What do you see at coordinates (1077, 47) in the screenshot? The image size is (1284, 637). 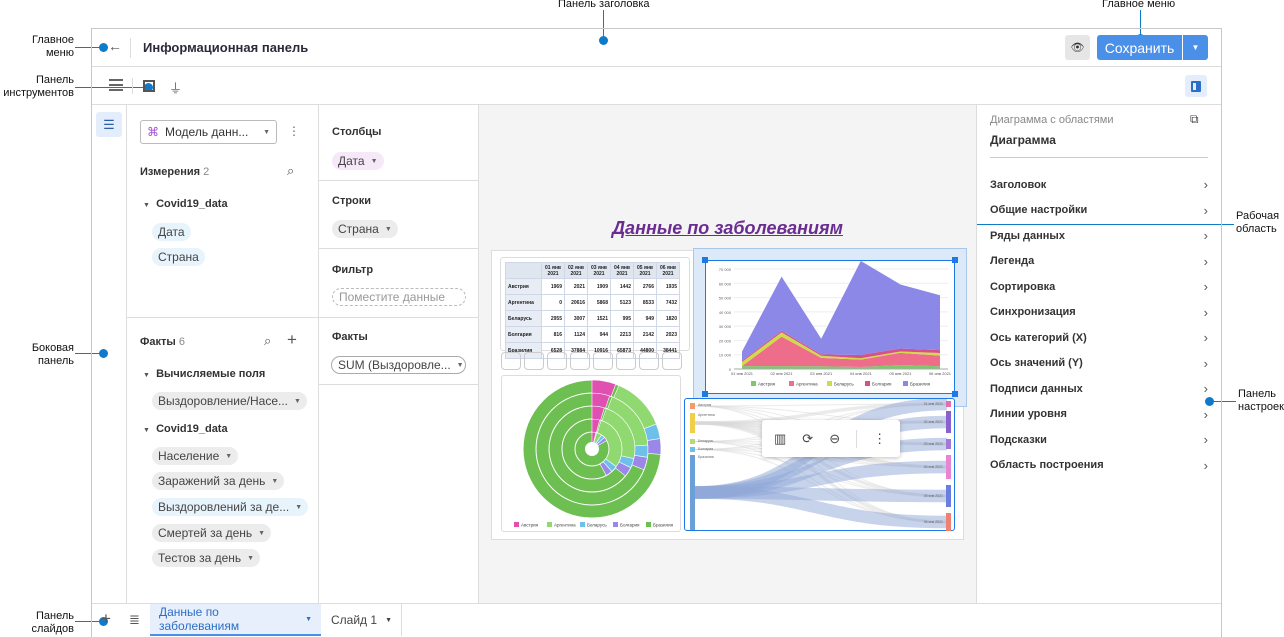 I see `preview-eye-icon: 👁` at bounding box center [1077, 47].